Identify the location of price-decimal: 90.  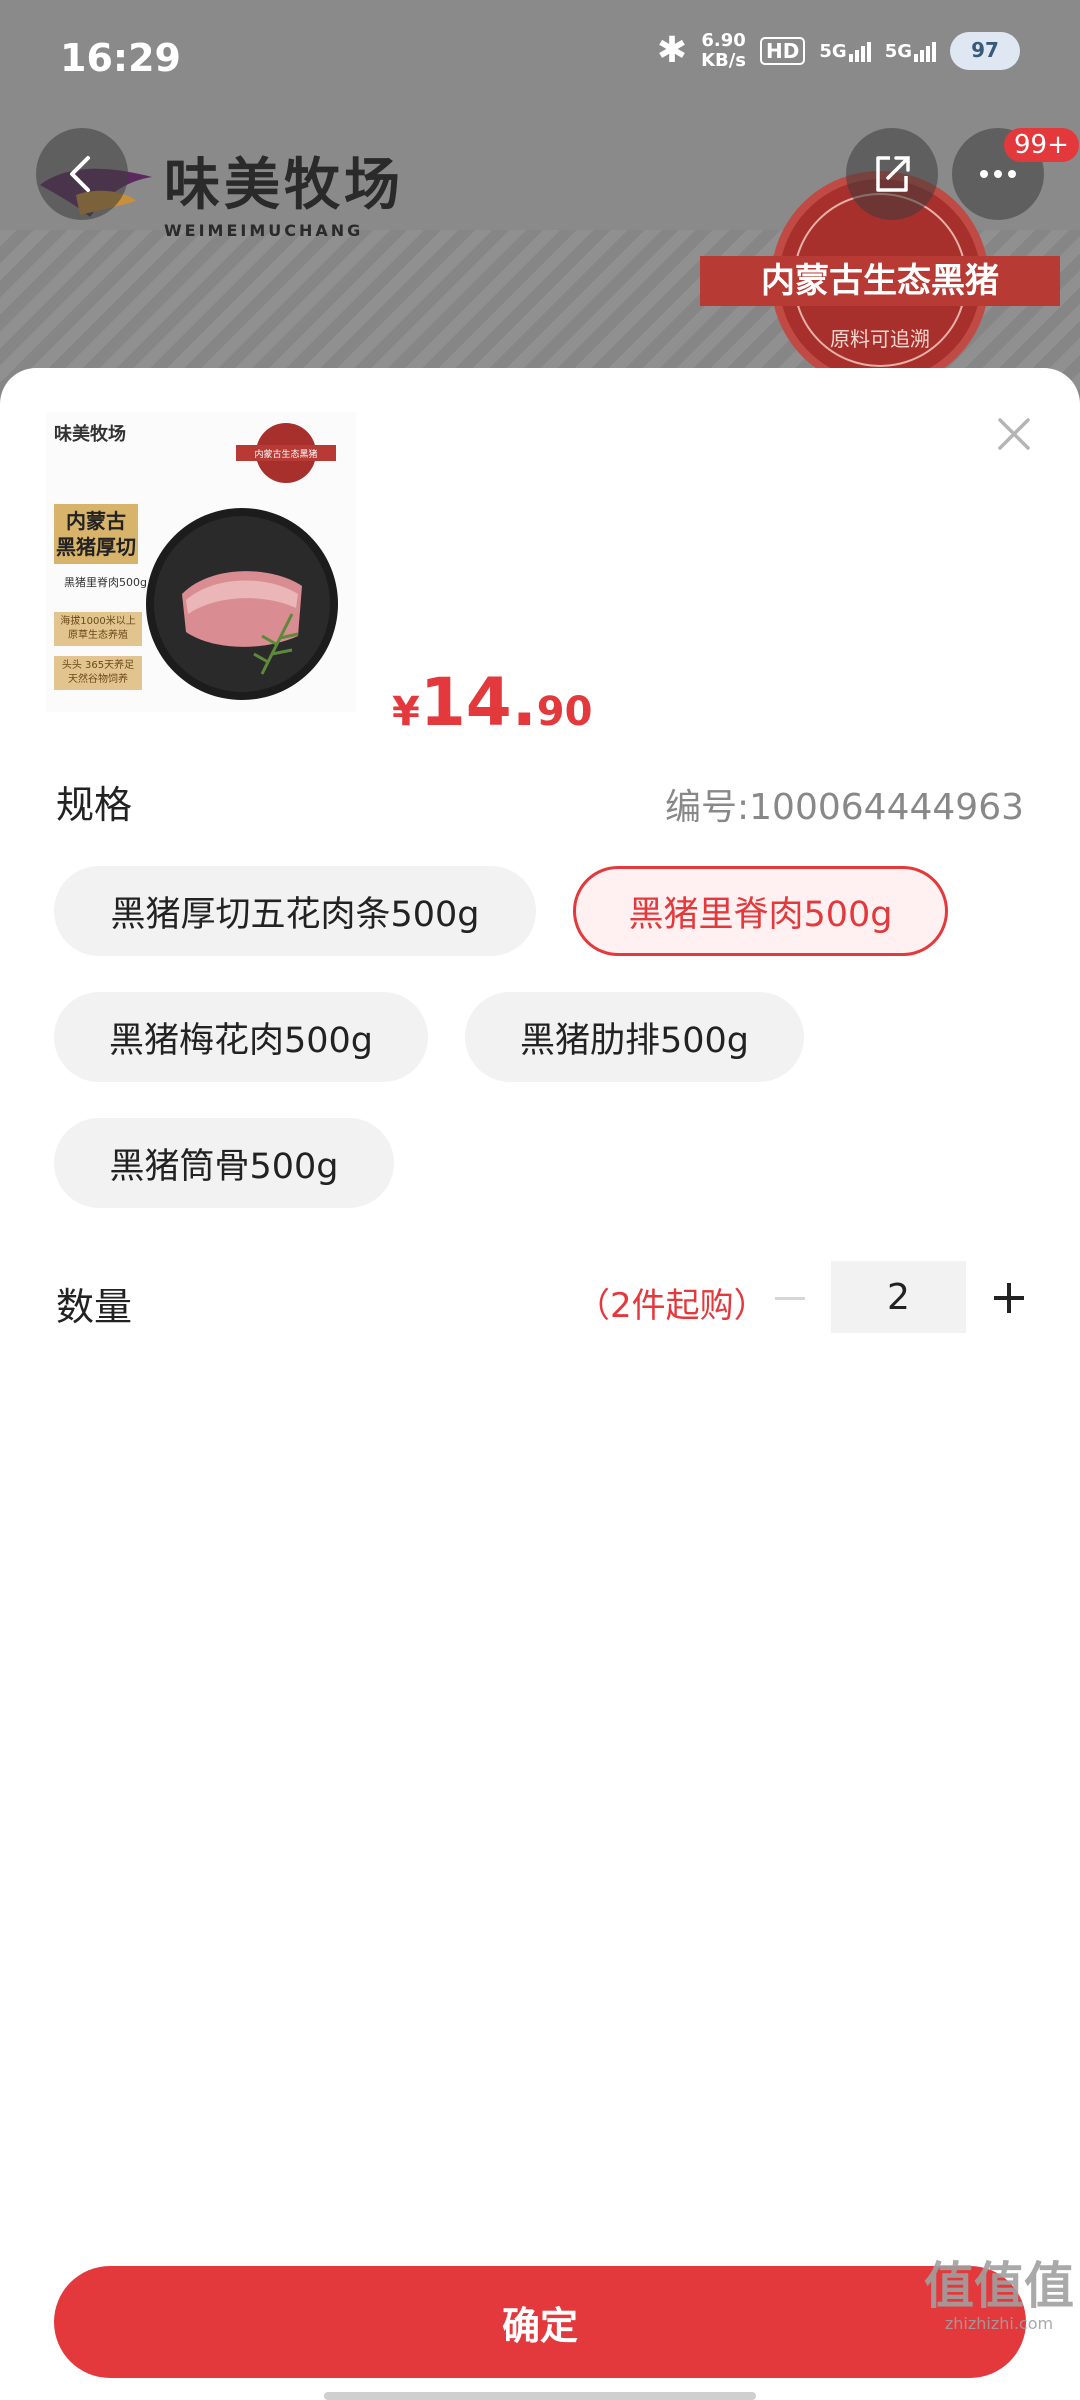
(564, 712).